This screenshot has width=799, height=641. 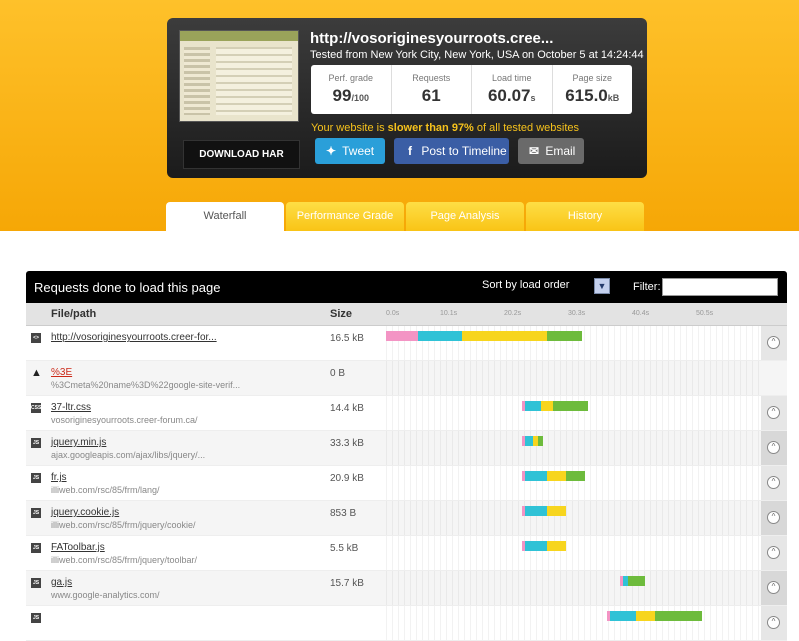 What do you see at coordinates (592, 95) in the screenshot?
I see `stat-value: 615.0kB` at bounding box center [592, 95].